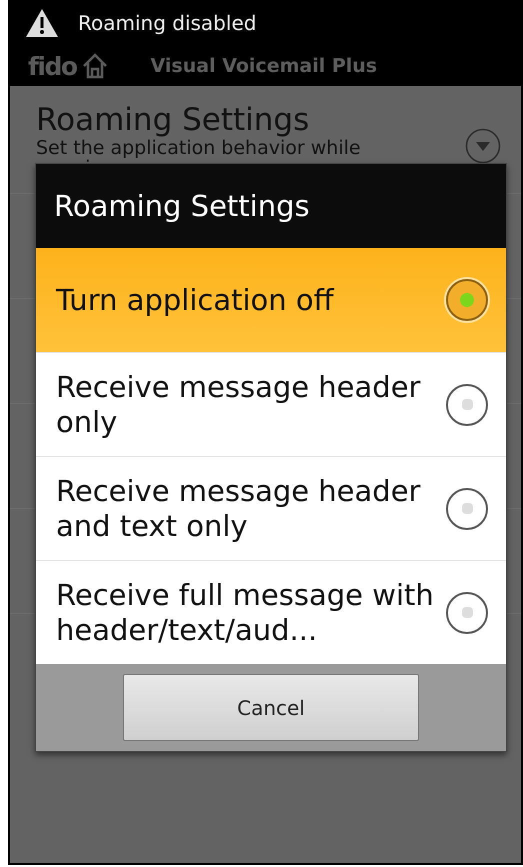 The image size is (523, 867). Describe the element at coordinates (173, 120) in the screenshot. I see `setting-title: Roaming Settings` at that location.